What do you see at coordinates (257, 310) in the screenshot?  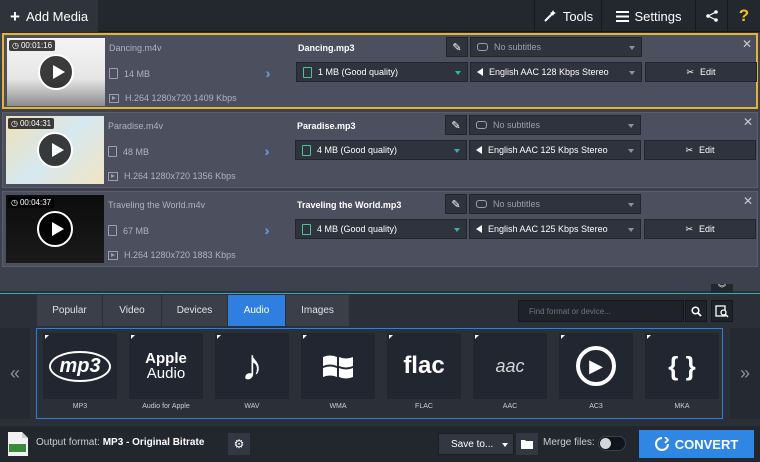 I see `tab-audio: Audio` at bounding box center [257, 310].